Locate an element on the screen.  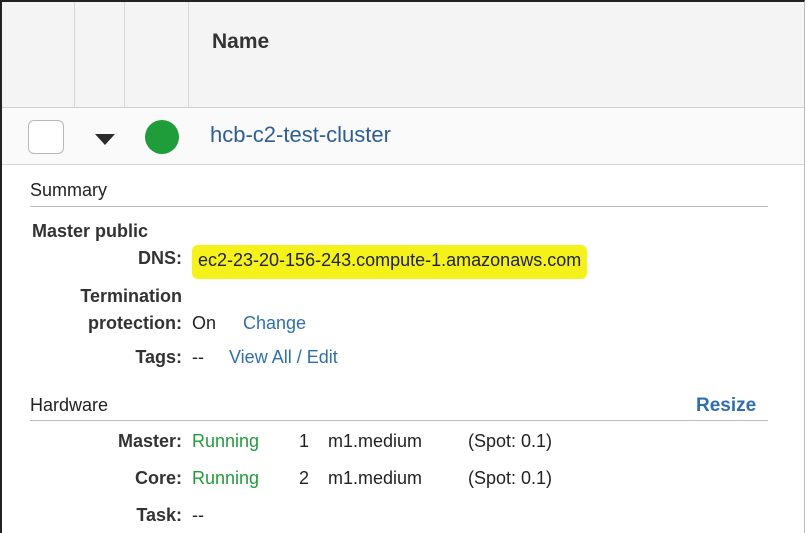
hardware-task-label: Task: is located at coordinates (159, 515).